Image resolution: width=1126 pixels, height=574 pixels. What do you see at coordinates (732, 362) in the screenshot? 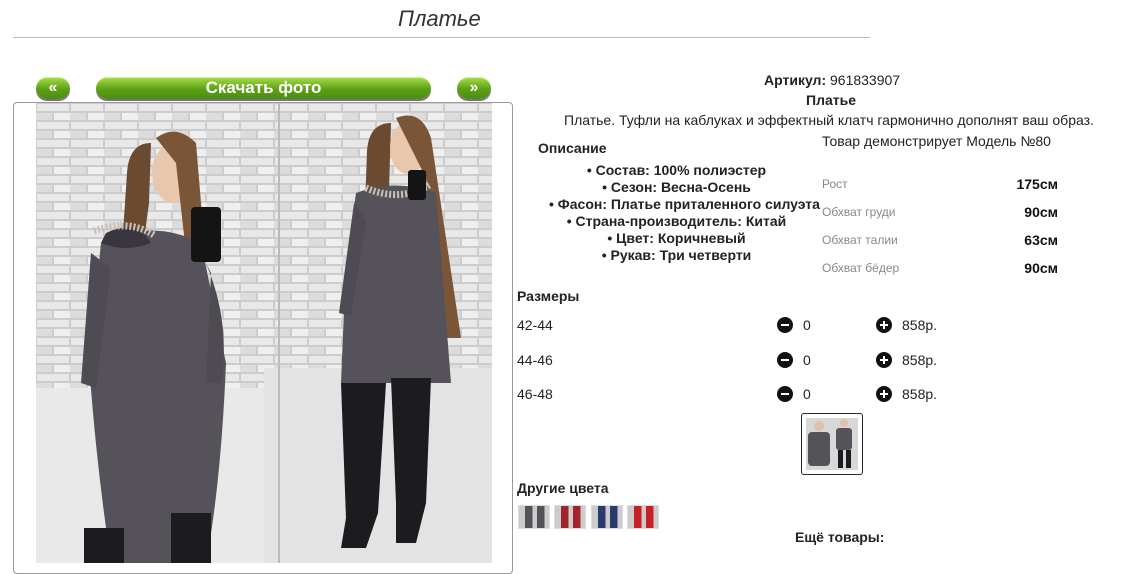
I see `size-row: 44-46 0 858р.` at bounding box center [732, 362].